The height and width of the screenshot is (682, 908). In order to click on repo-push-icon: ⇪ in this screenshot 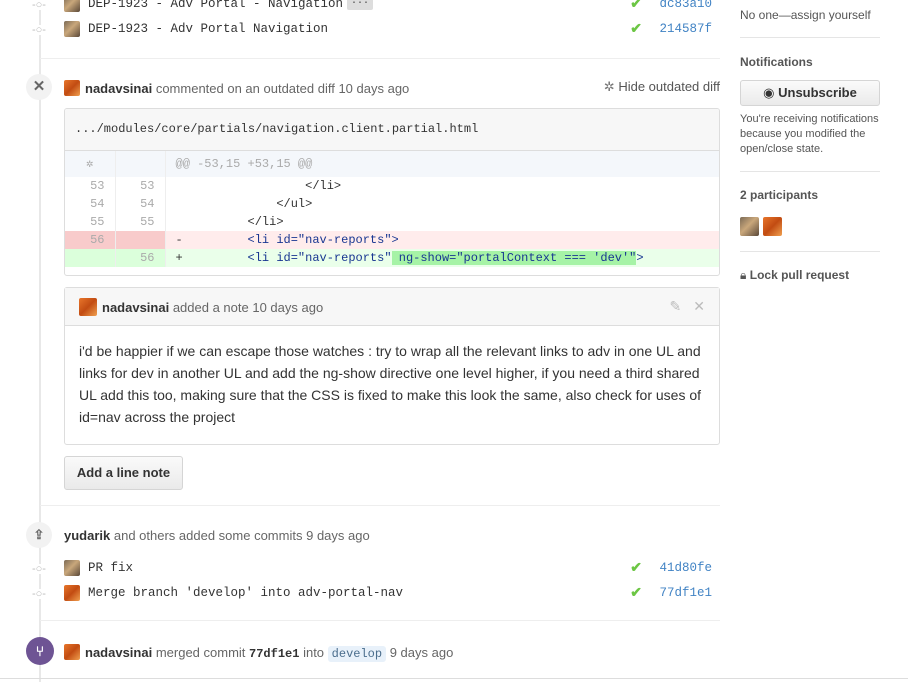, I will do `click(39, 535)`.